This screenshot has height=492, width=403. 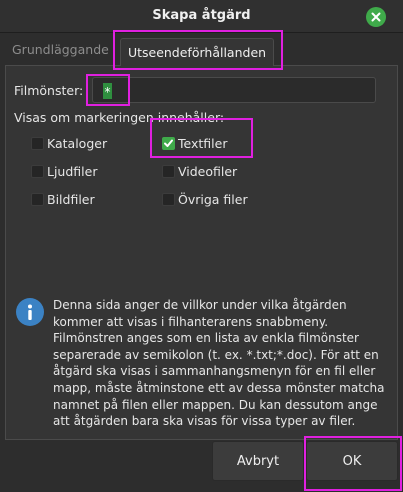 I want to click on close-button, so click(x=376, y=17).